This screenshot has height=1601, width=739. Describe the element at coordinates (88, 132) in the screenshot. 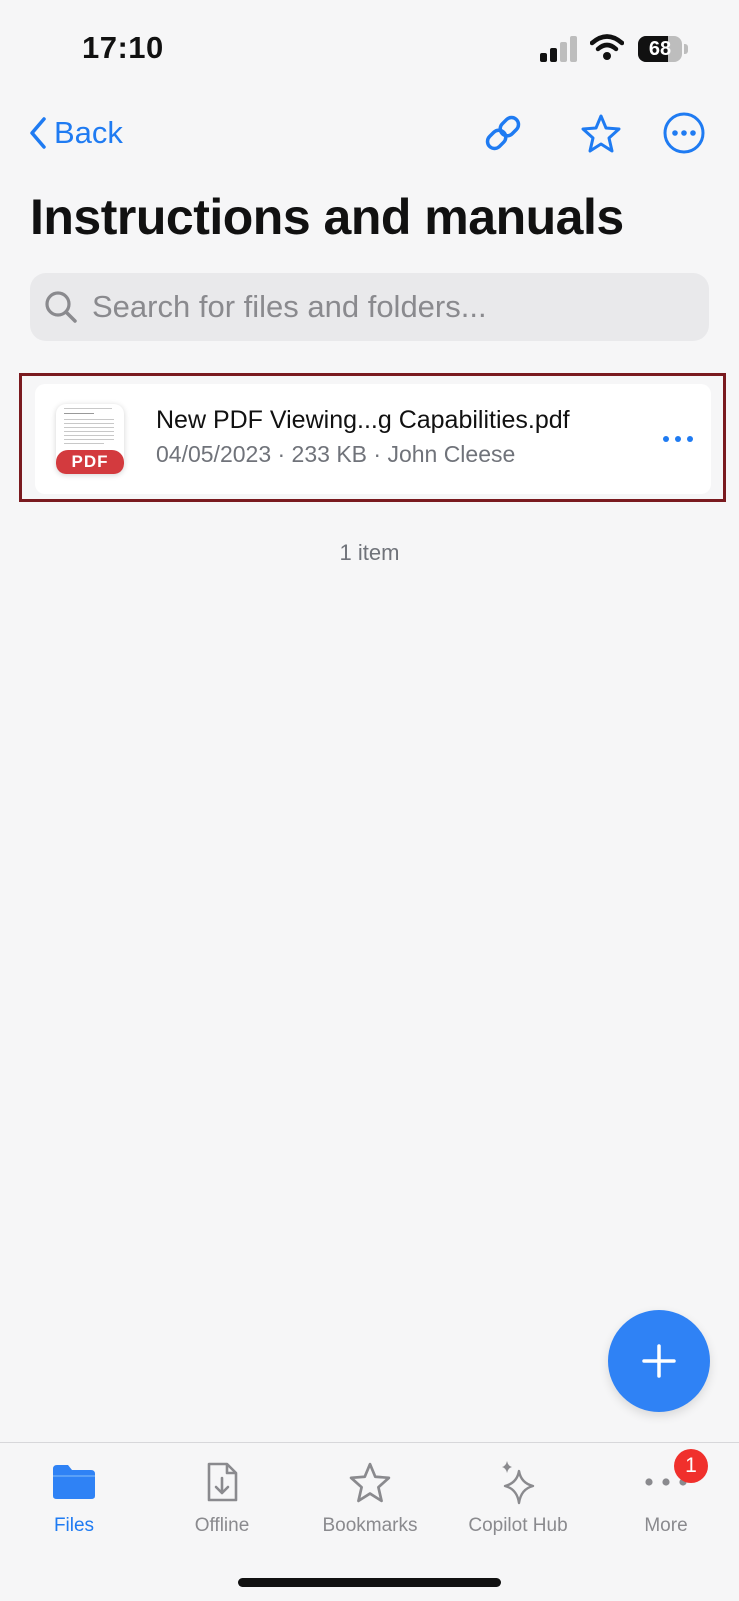

I see `back-label: Back` at that location.